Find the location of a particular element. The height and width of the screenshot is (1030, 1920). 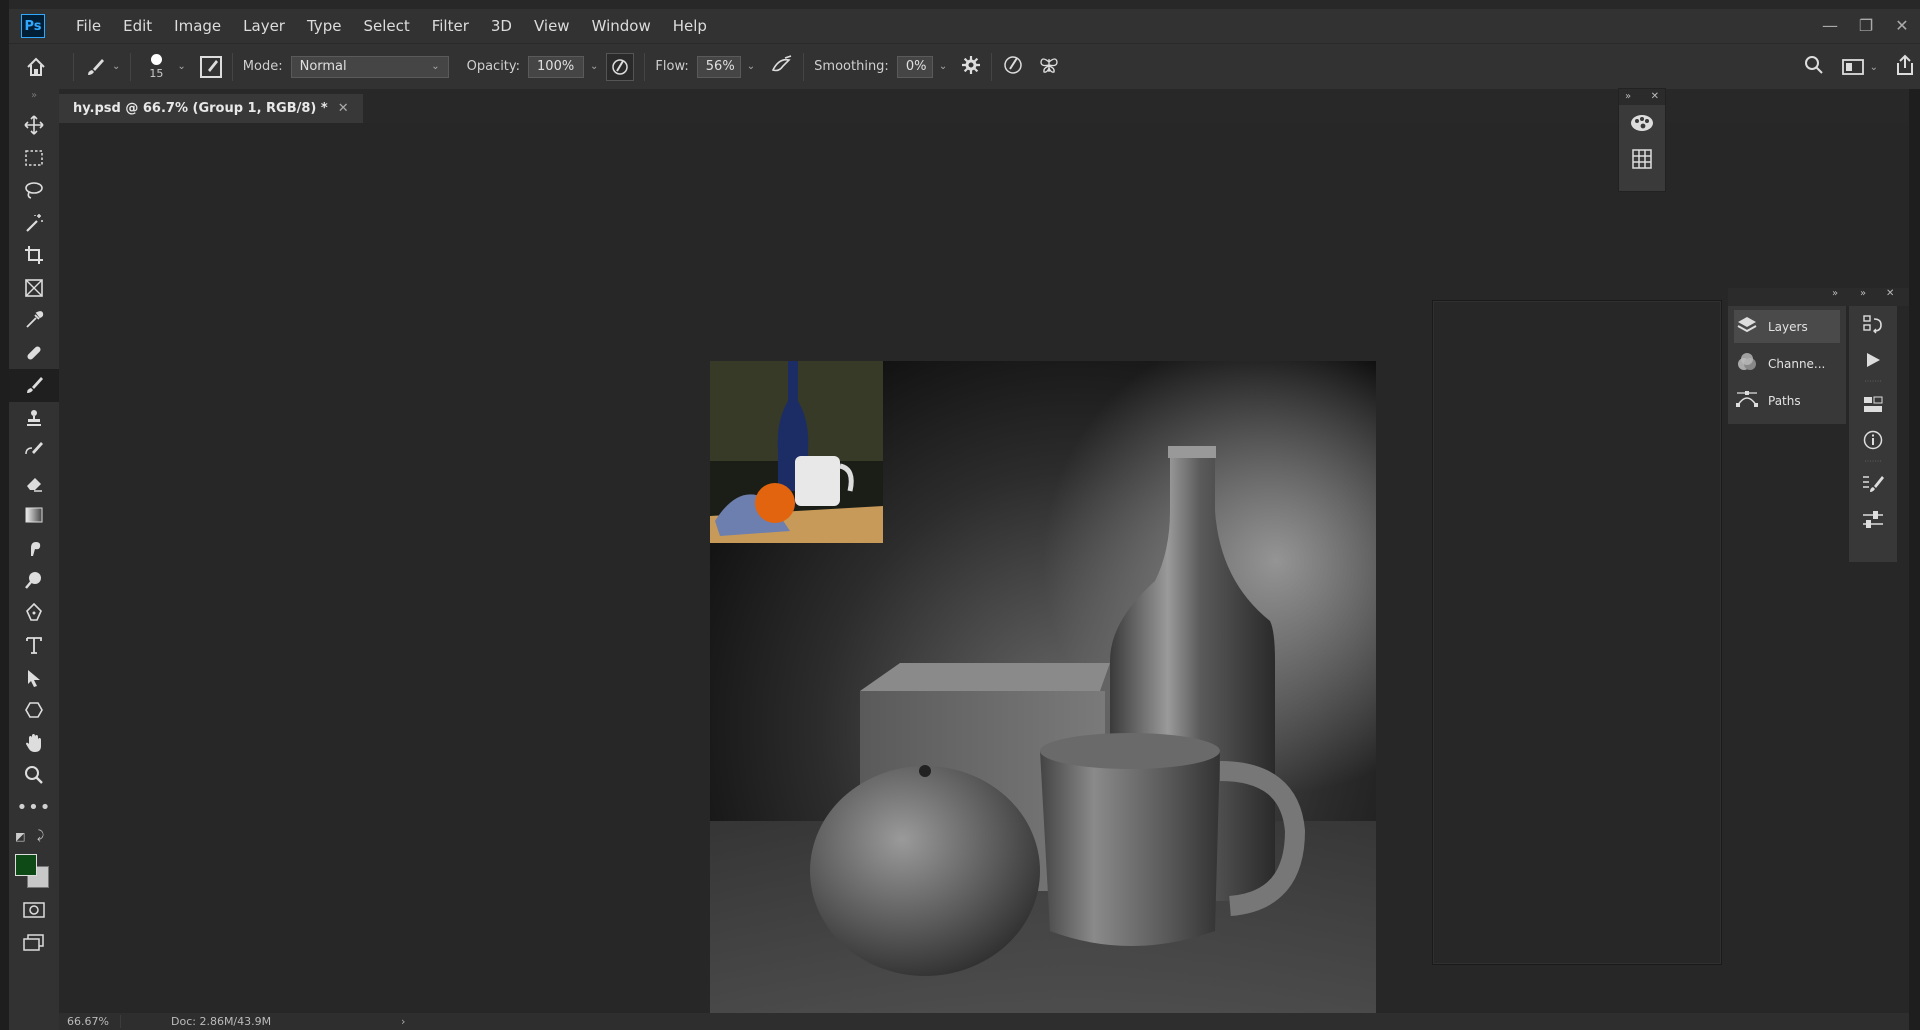

menu-layer: Layer is located at coordinates (264, 26).